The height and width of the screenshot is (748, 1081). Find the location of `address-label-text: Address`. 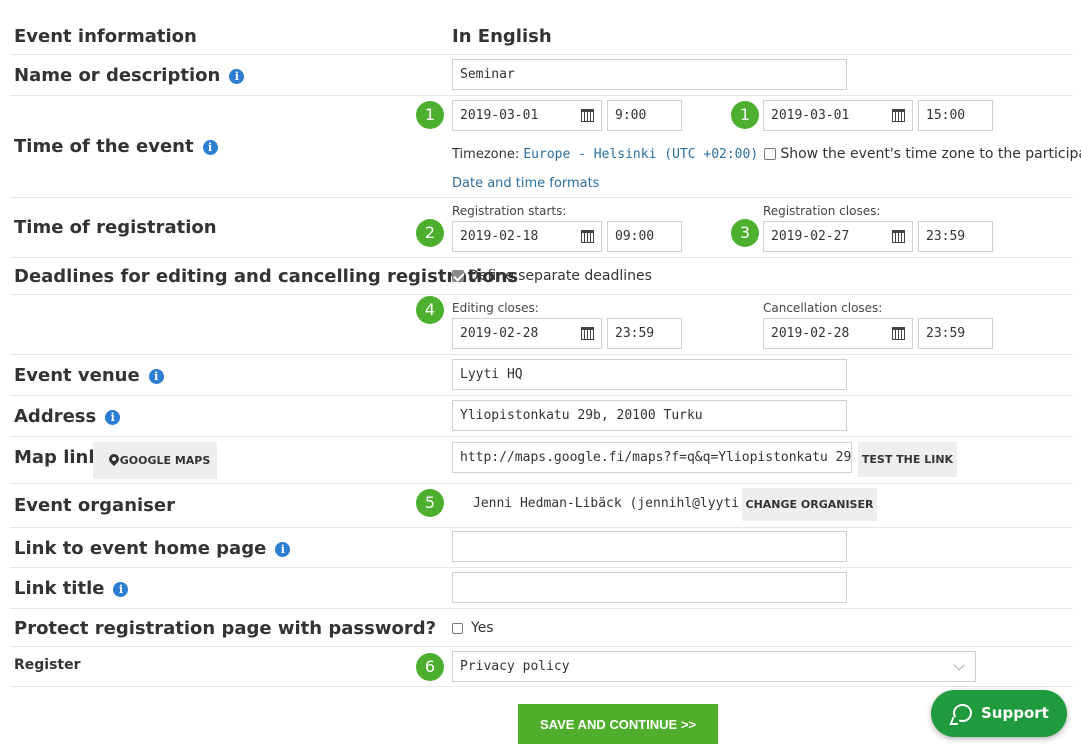

address-label-text: Address is located at coordinates (55, 416).